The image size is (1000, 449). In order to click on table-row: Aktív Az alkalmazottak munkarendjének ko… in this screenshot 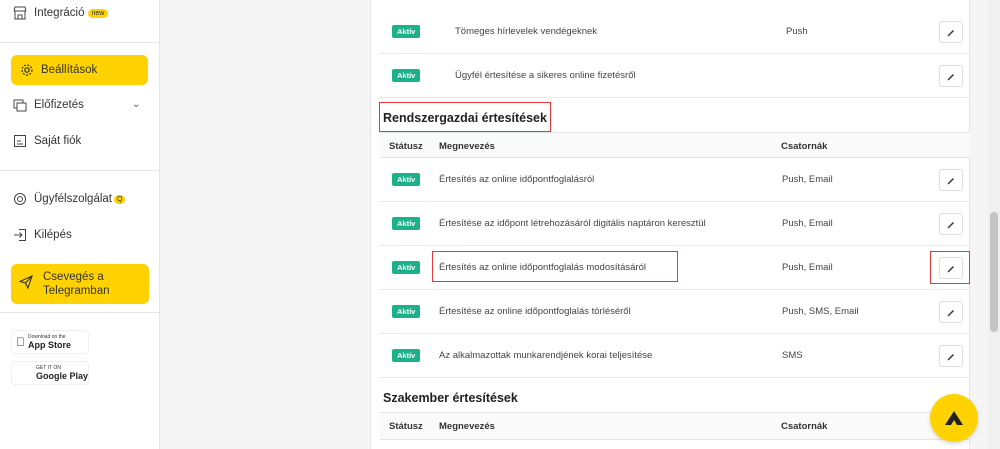, I will do `click(675, 356)`.